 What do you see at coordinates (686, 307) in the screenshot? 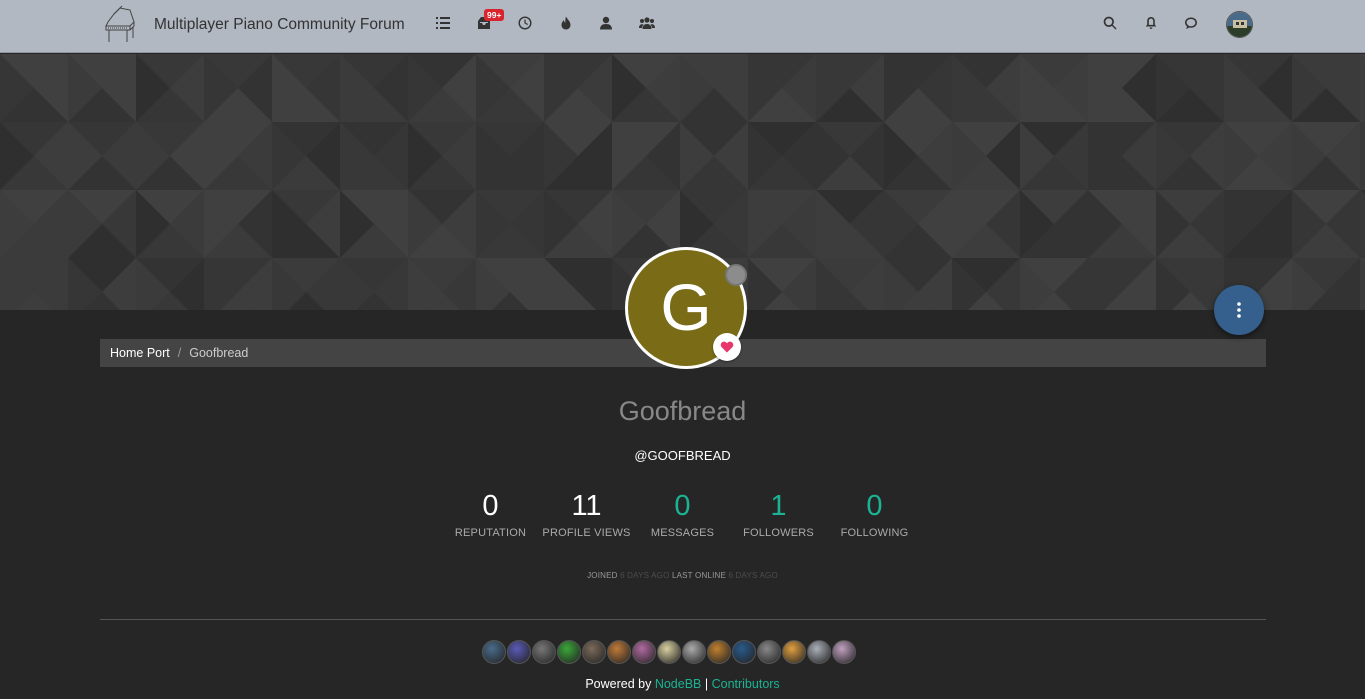
I see `avatar-letter: G` at bounding box center [686, 307].